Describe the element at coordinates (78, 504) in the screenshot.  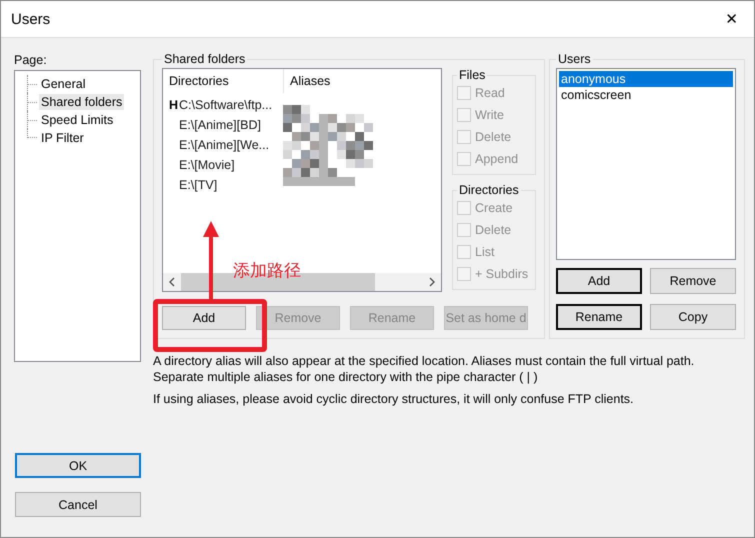
I see `cancel-button: Cancel` at that location.